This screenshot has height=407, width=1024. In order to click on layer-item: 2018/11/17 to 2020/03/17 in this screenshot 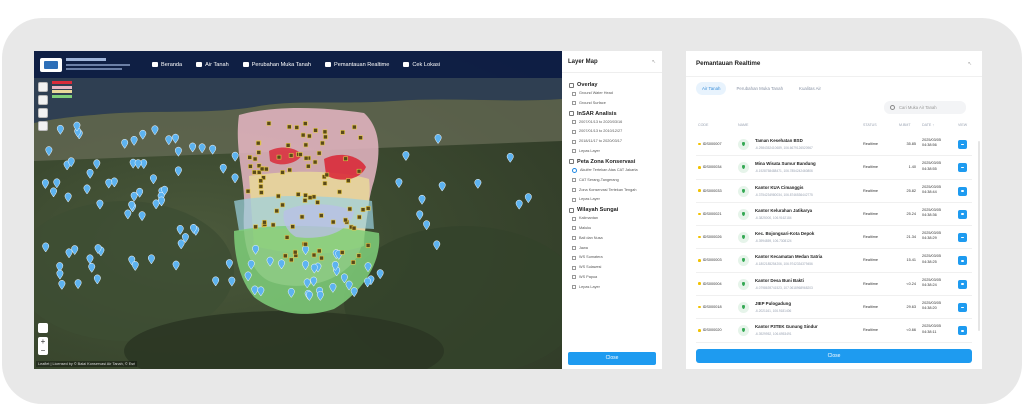, I will do `click(613, 141)`.